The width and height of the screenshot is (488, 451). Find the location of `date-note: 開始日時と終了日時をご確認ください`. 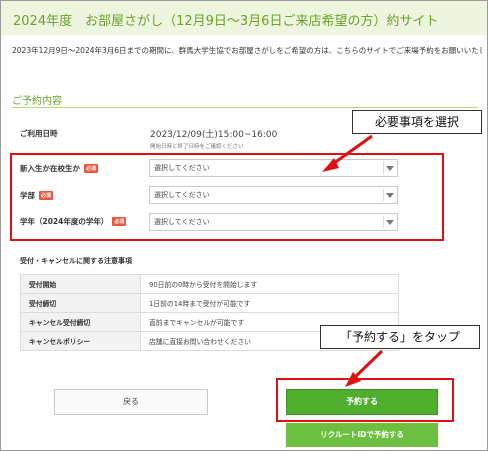

date-note: 開始日時と終了日時をご確認ください is located at coordinates (197, 147).